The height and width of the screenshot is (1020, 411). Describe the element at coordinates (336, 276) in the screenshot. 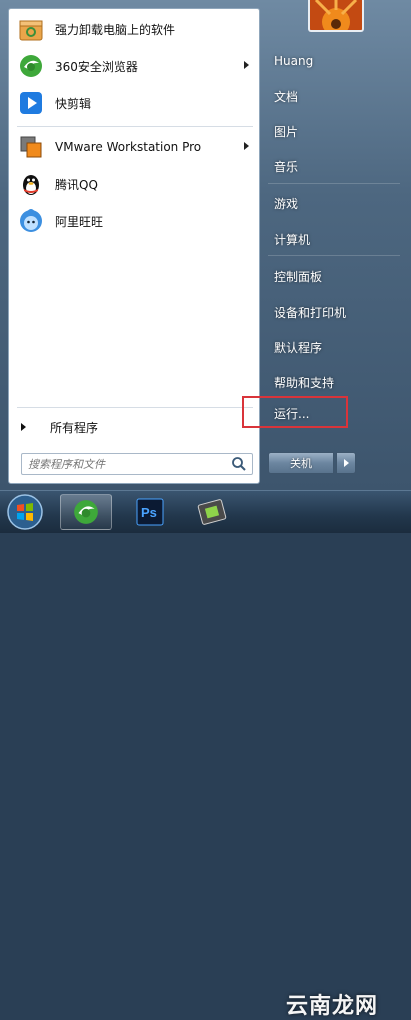

I see `control-panel-link: 控制面板` at that location.